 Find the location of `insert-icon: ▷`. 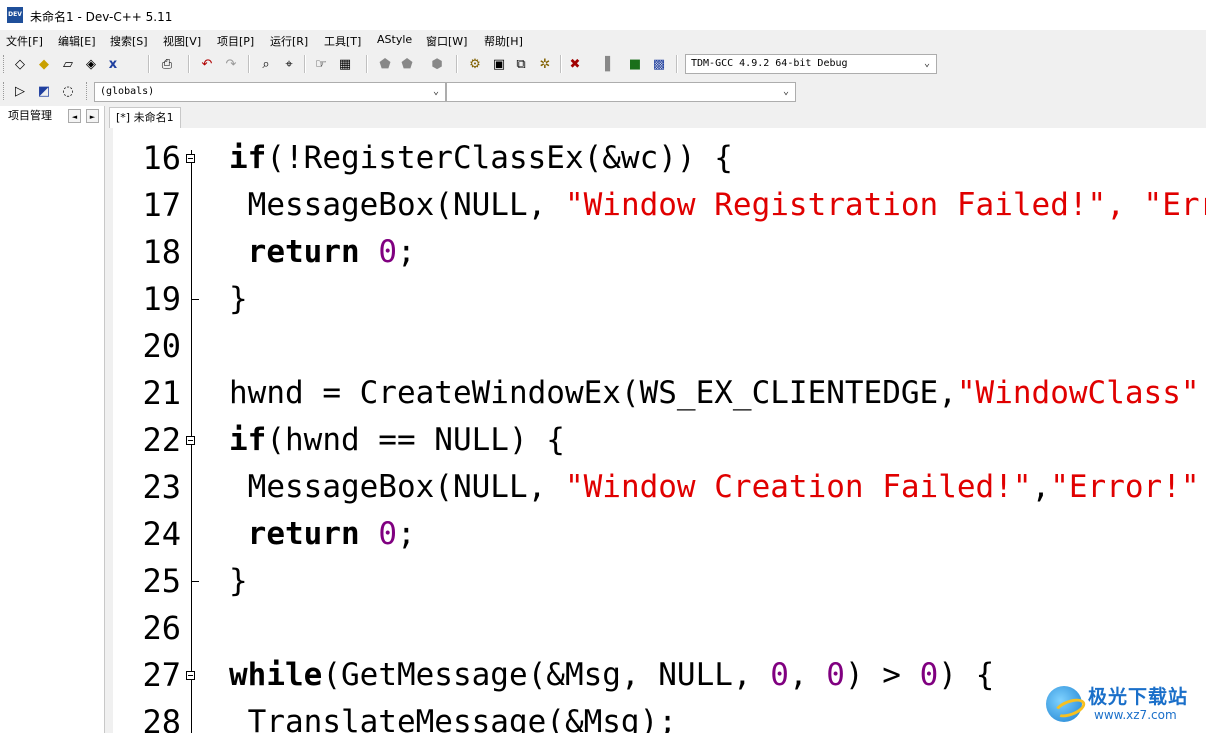

insert-icon: ▷ is located at coordinates (20, 91).